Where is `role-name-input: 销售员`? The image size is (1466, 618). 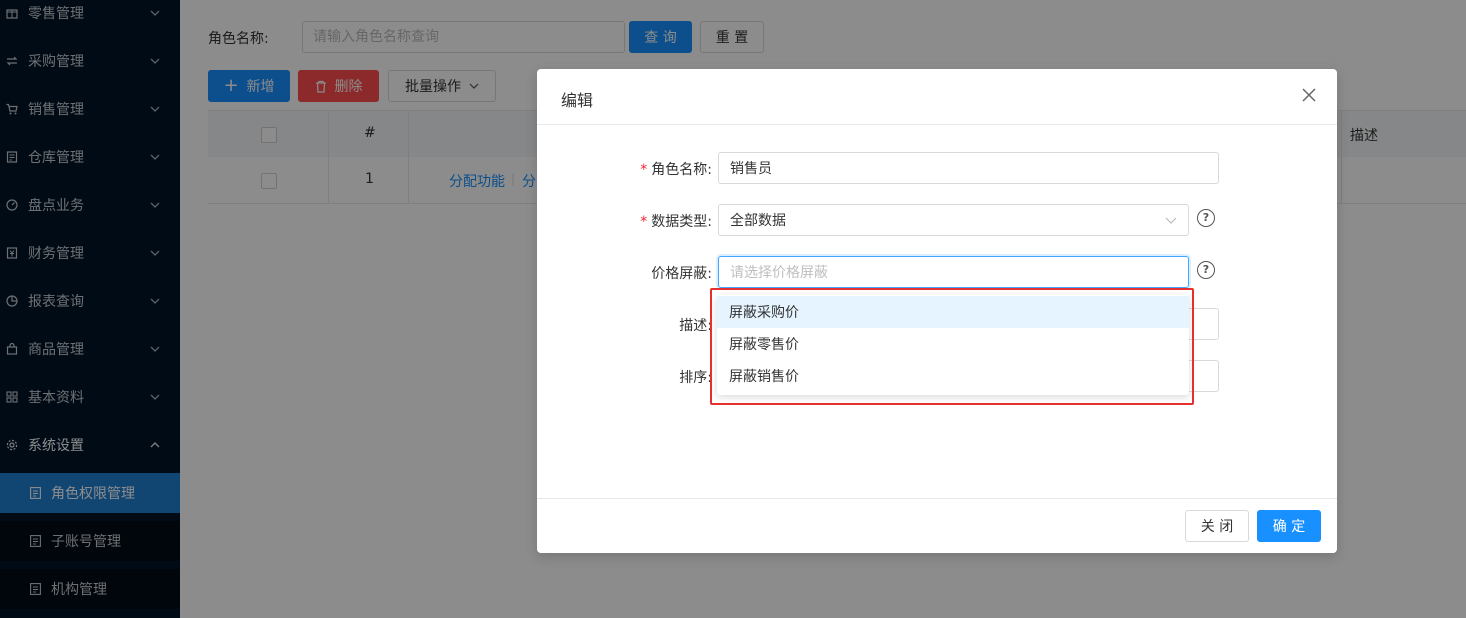
role-name-input: 销售员 is located at coordinates (968, 168).